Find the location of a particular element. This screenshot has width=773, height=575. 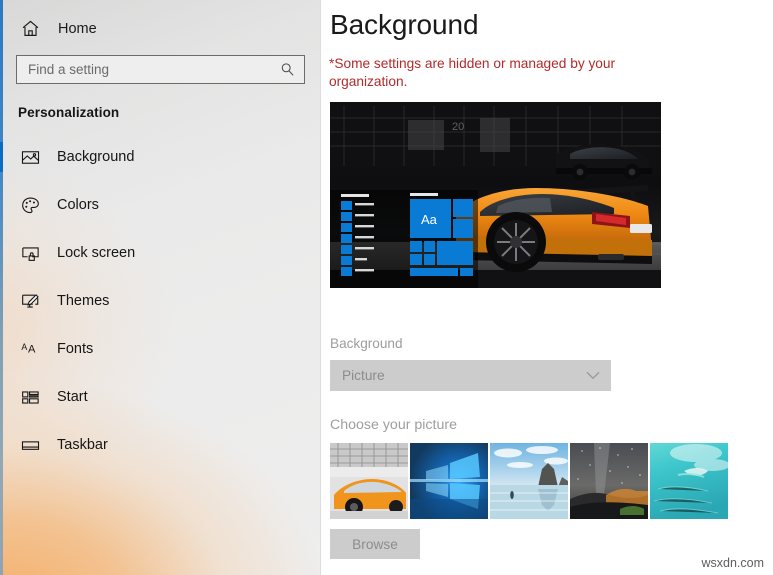

page-title: Background is located at coordinates (404, 24).